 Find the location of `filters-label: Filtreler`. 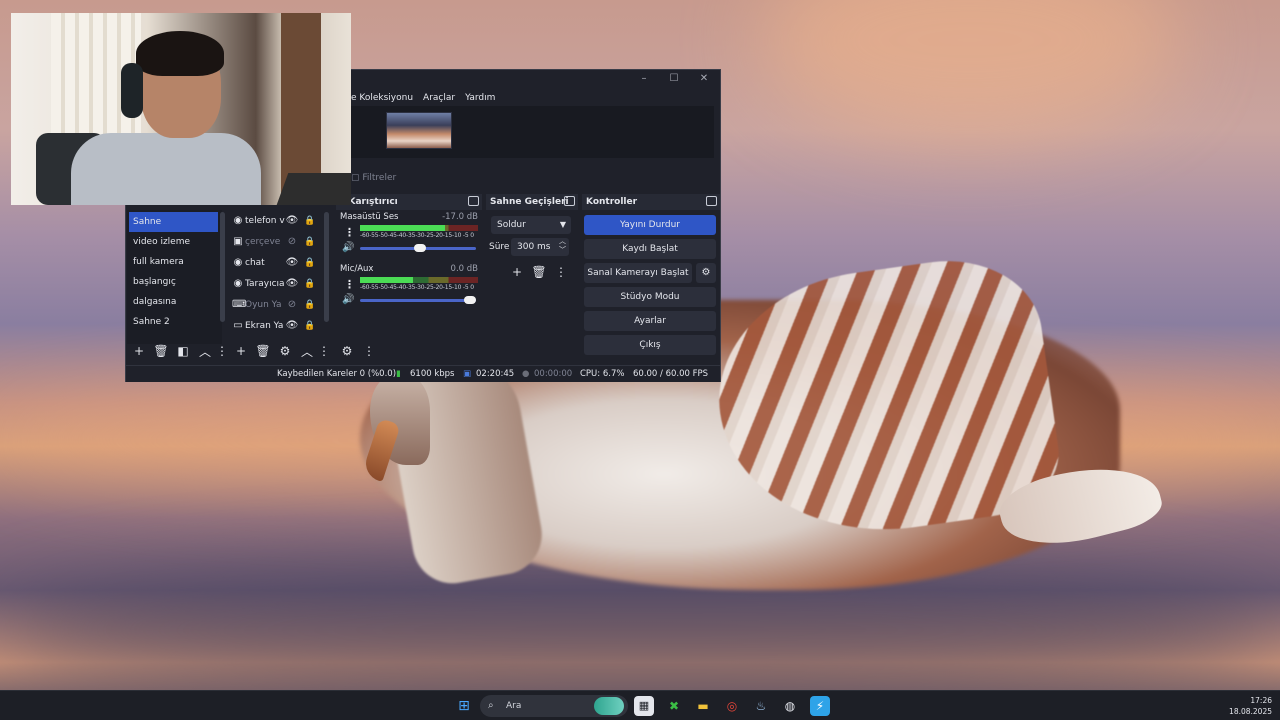

filters-label: Filtreler is located at coordinates (379, 178).